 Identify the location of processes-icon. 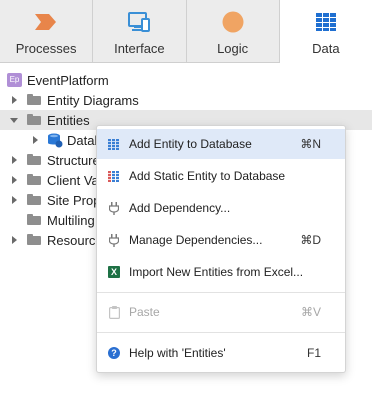
(46, 22).